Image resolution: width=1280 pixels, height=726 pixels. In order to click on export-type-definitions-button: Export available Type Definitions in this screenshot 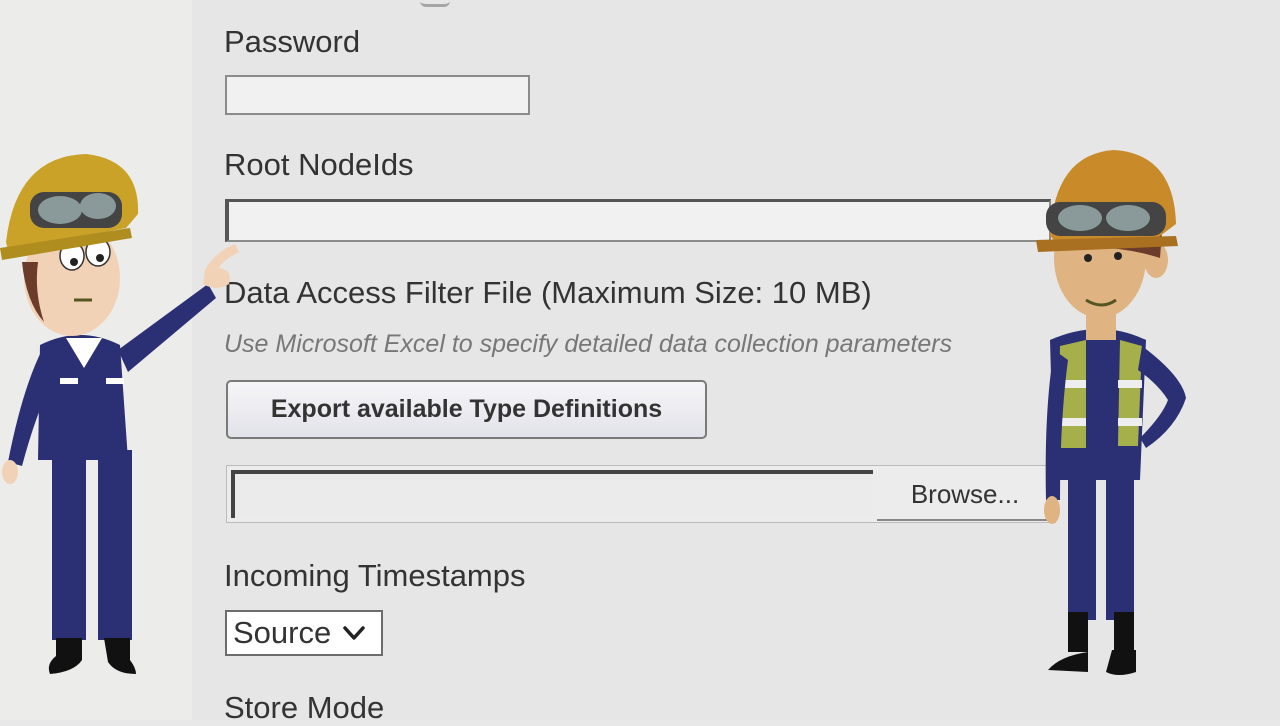, I will do `click(466, 409)`.